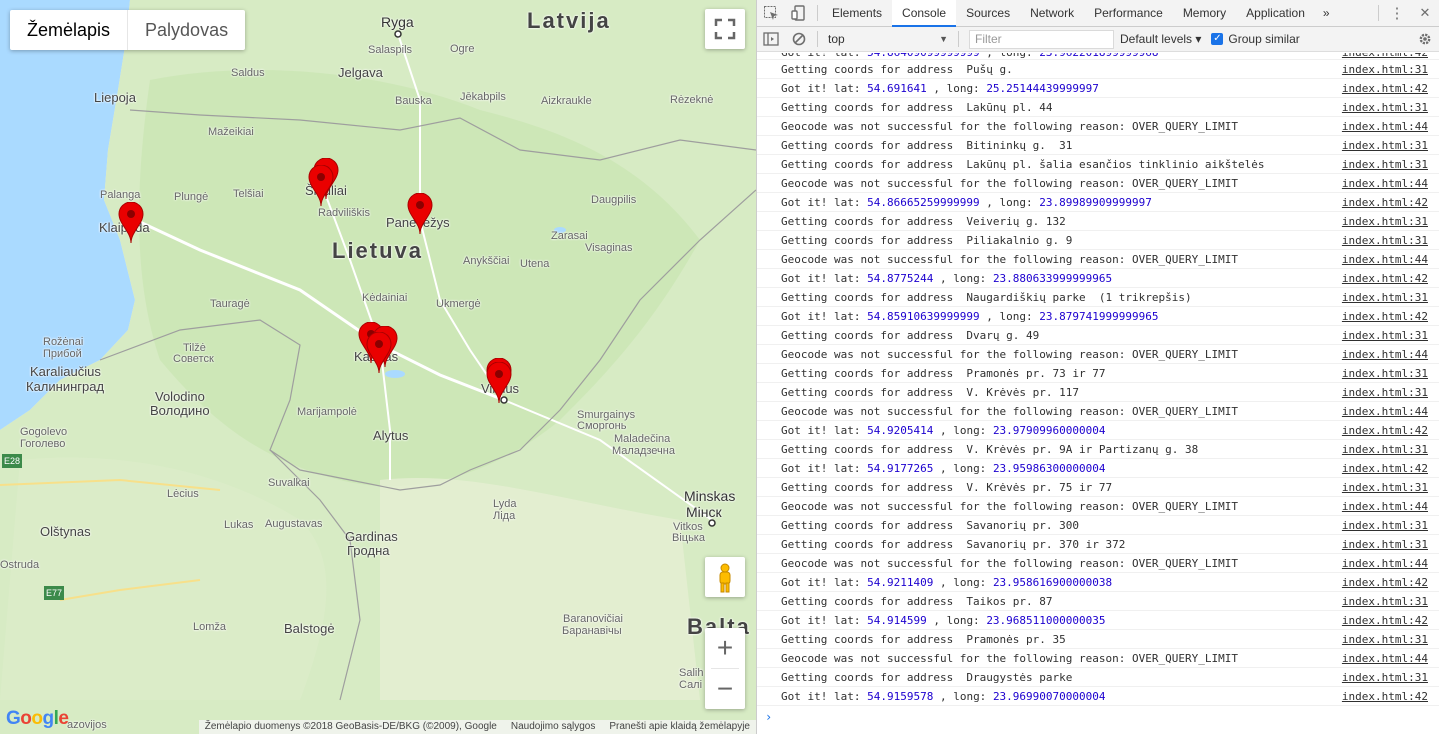  What do you see at coordinates (1128, 13) in the screenshot?
I see `tab-performance: Performance` at bounding box center [1128, 13].